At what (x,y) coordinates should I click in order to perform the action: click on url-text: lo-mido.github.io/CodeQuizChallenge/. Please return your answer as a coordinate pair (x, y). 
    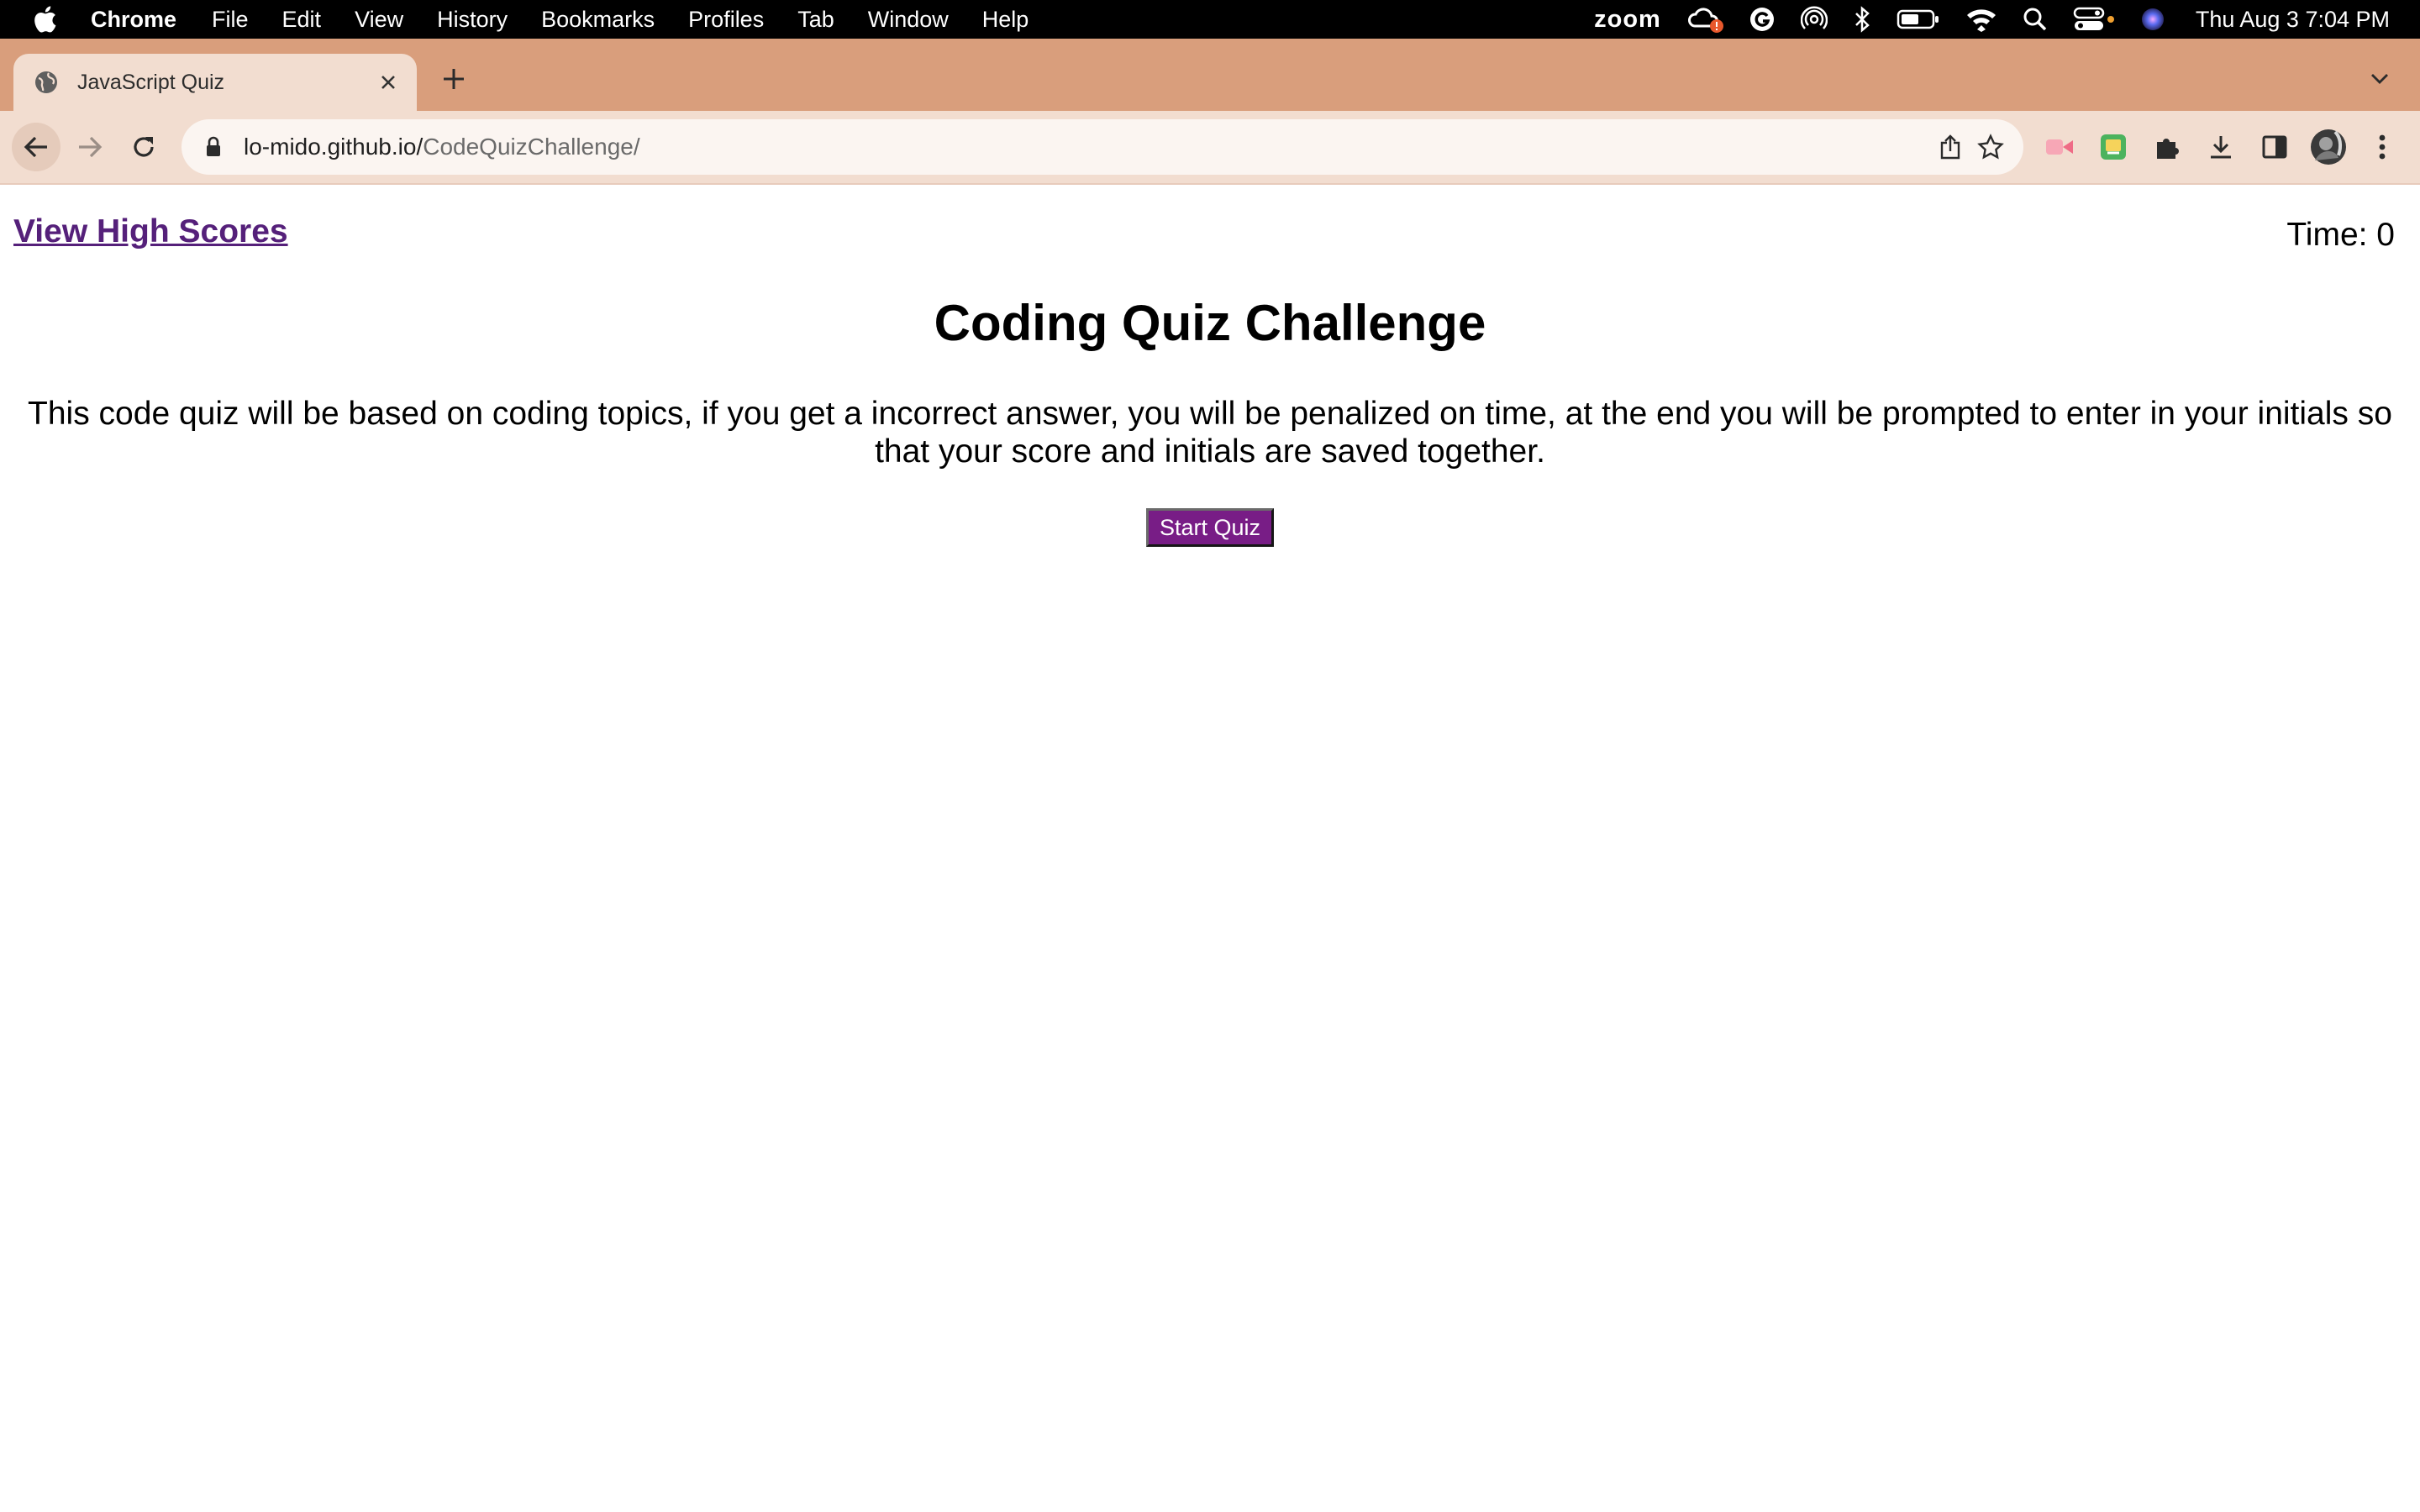
    Looking at the image, I should click on (442, 147).